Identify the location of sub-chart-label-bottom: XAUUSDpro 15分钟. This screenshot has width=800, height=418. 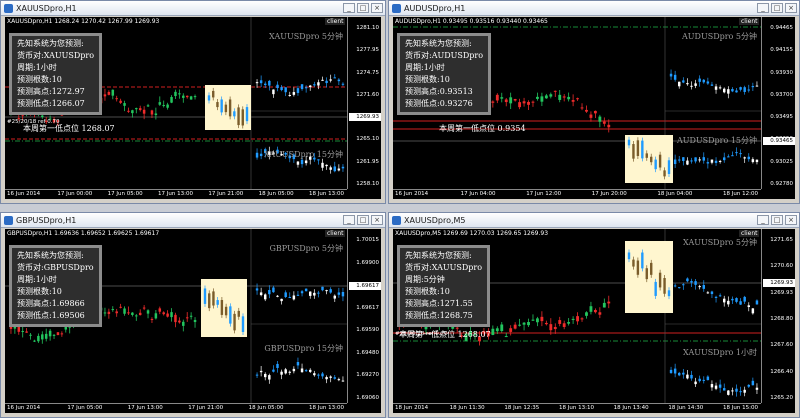
(303, 154).